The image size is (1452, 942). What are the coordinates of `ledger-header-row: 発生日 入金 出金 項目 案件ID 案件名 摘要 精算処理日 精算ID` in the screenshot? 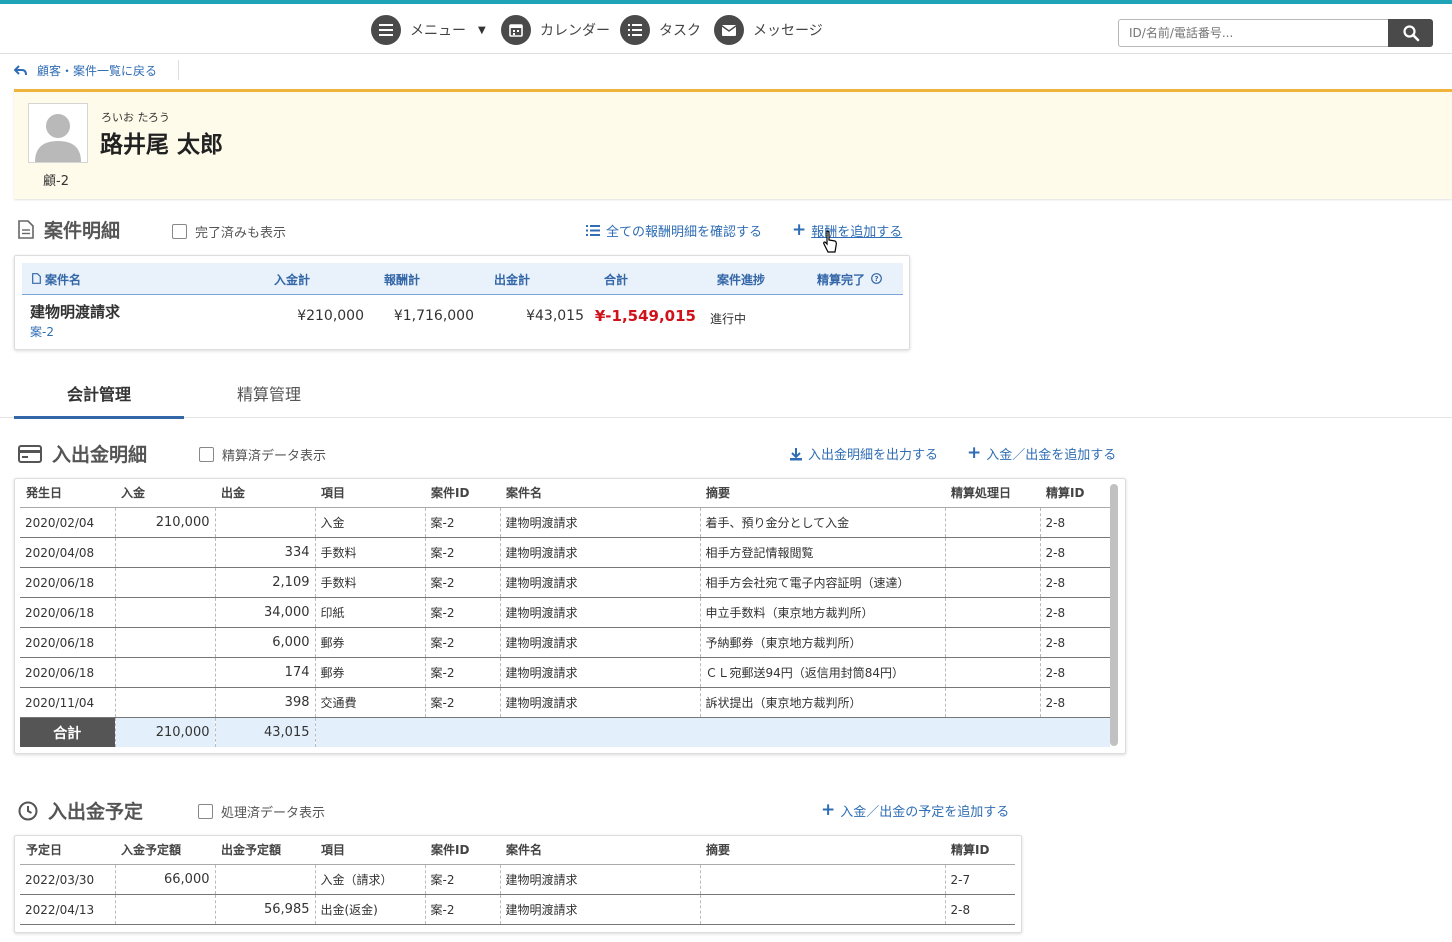 It's located at (565, 493).